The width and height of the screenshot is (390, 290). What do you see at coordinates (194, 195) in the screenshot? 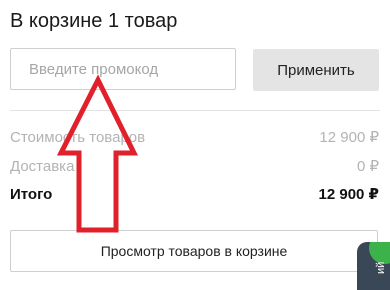
I see `total-row: Итого 12 900 ₽` at bounding box center [194, 195].